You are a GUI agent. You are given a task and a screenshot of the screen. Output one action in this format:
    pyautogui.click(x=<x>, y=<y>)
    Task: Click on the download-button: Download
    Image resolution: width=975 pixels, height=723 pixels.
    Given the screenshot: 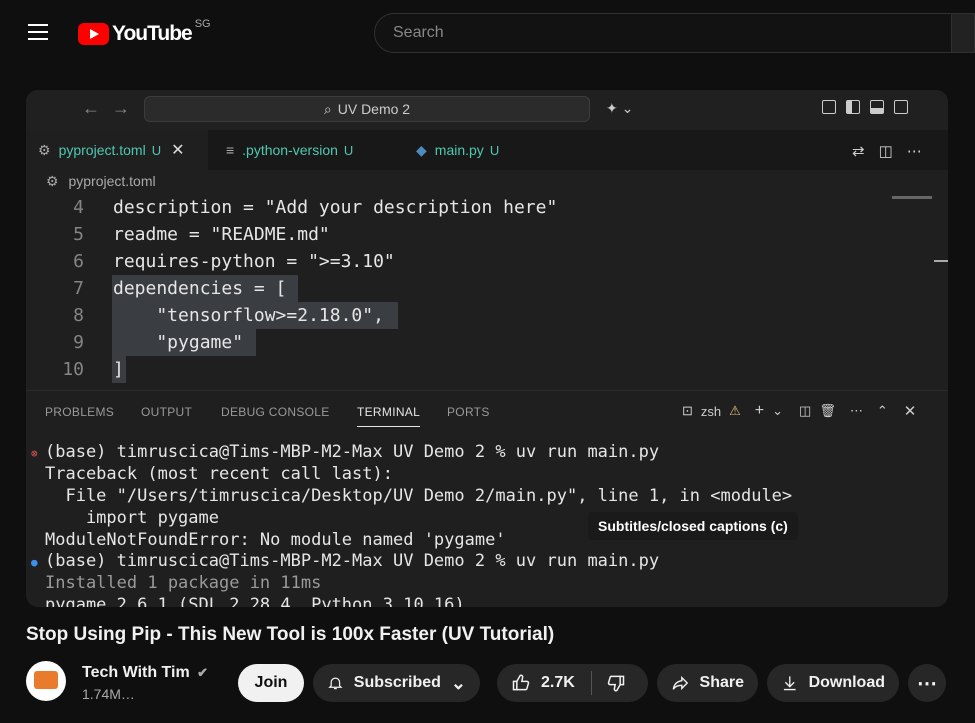 What is the action you would take?
    pyautogui.click(x=833, y=683)
    